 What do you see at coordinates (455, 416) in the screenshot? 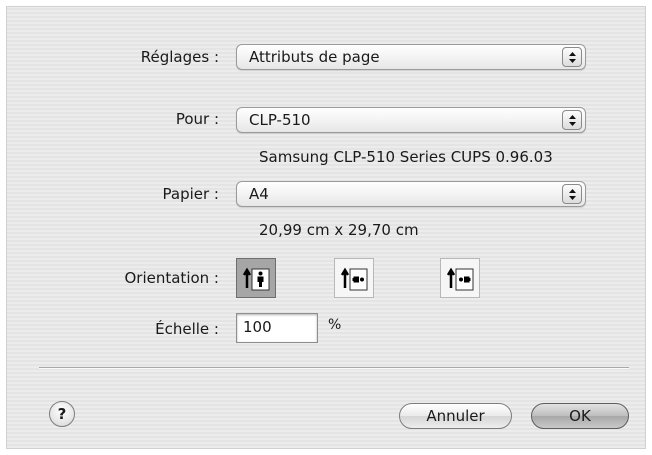
I see `cancel-button: Annuler` at bounding box center [455, 416].